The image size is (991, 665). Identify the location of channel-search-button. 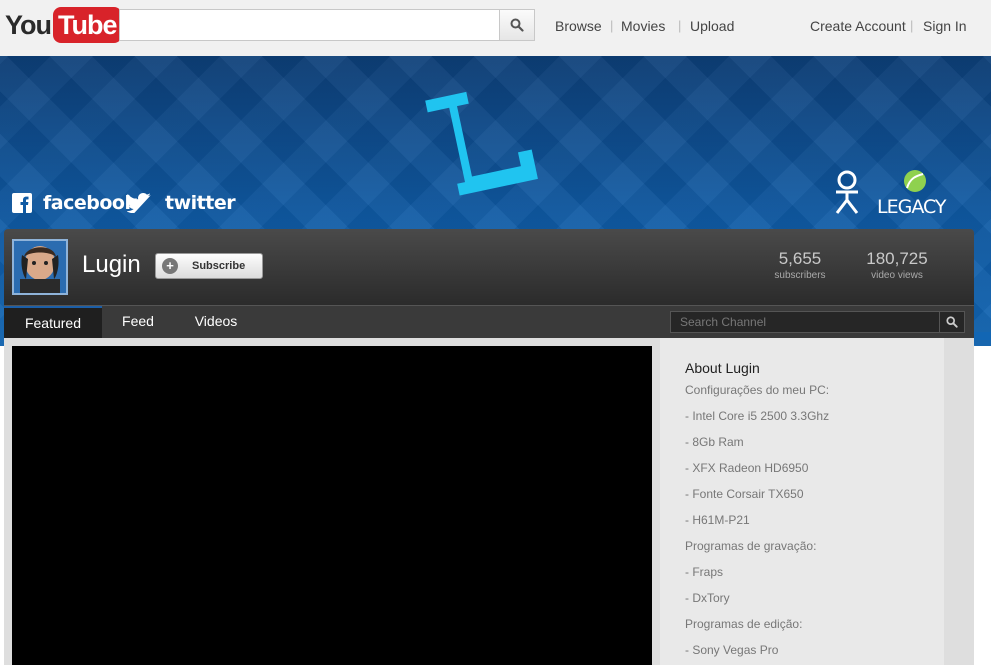
(952, 322).